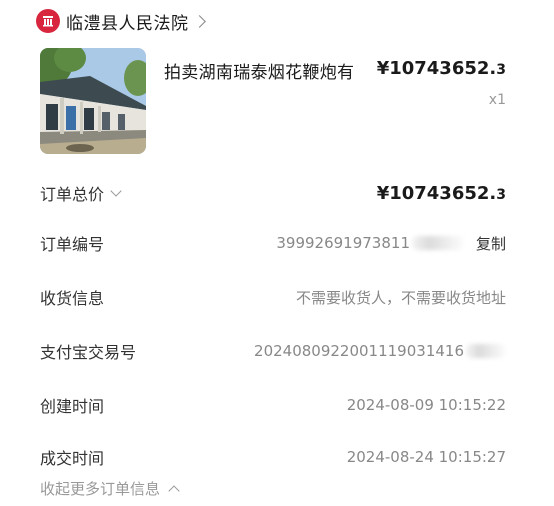 The width and height of the screenshot is (554, 506). I want to click on created-time-value: 2024-08-09 10:15:22, so click(426, 405).